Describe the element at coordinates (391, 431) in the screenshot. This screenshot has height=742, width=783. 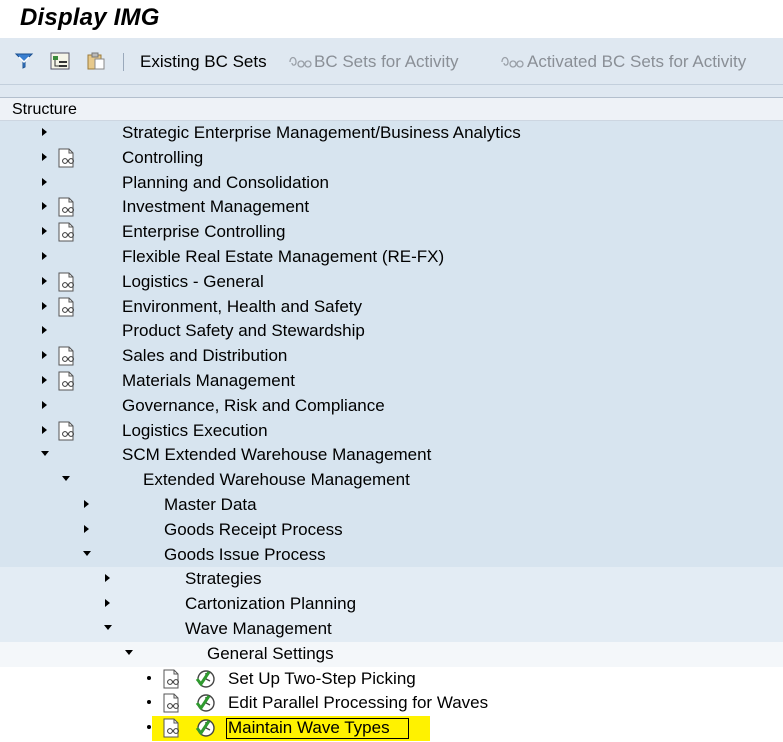
I see `tree-row: Logistics Execution` at that location.